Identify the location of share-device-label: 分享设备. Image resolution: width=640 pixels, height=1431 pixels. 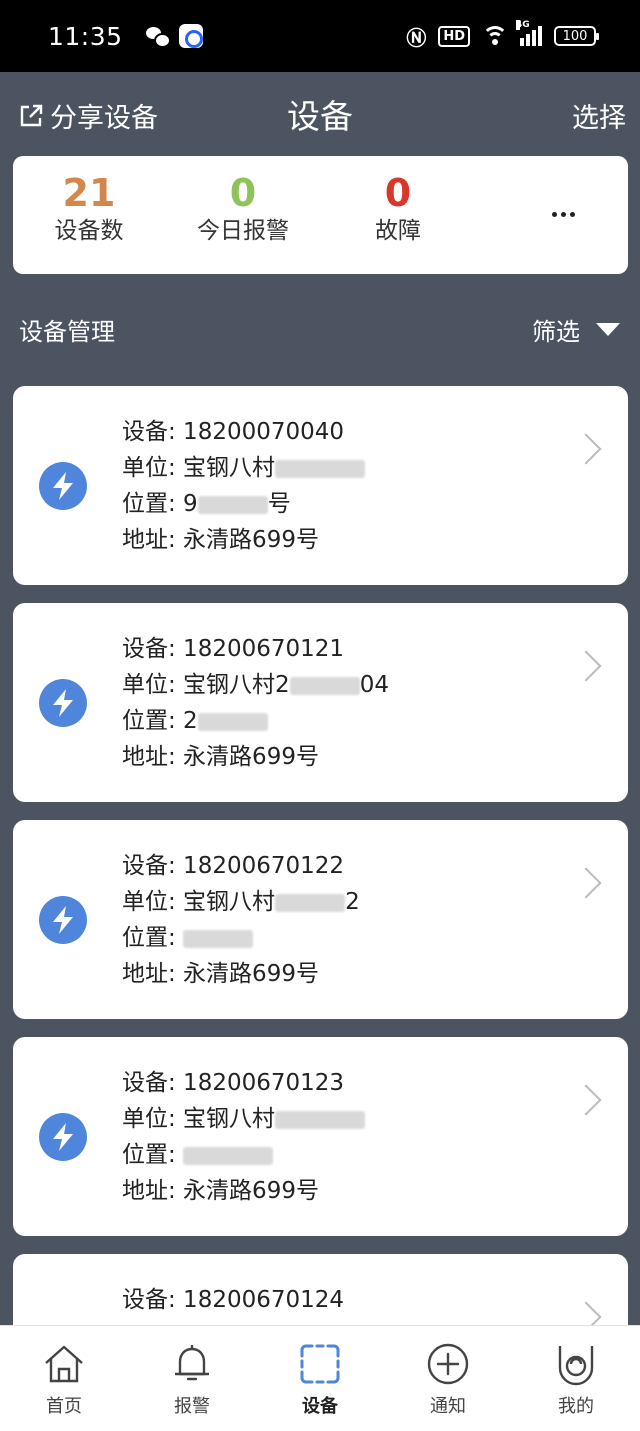
(104, 118).